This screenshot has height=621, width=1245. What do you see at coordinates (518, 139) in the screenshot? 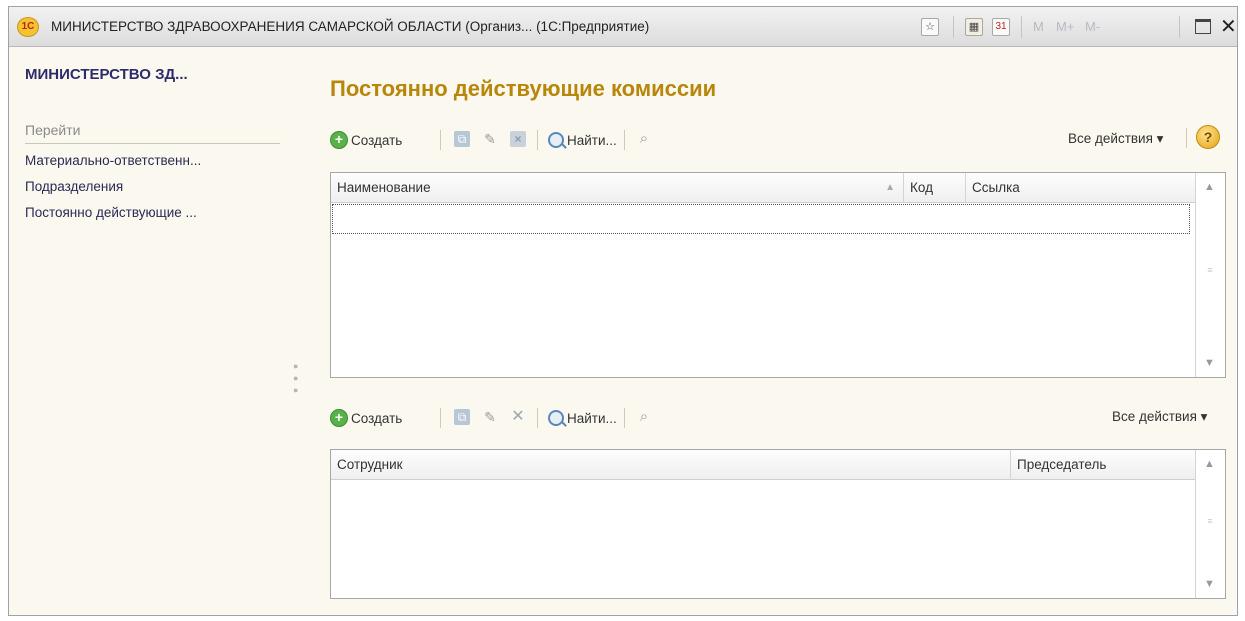
I see `delete-mark-icon: ×` at bounding box center [518, 139].